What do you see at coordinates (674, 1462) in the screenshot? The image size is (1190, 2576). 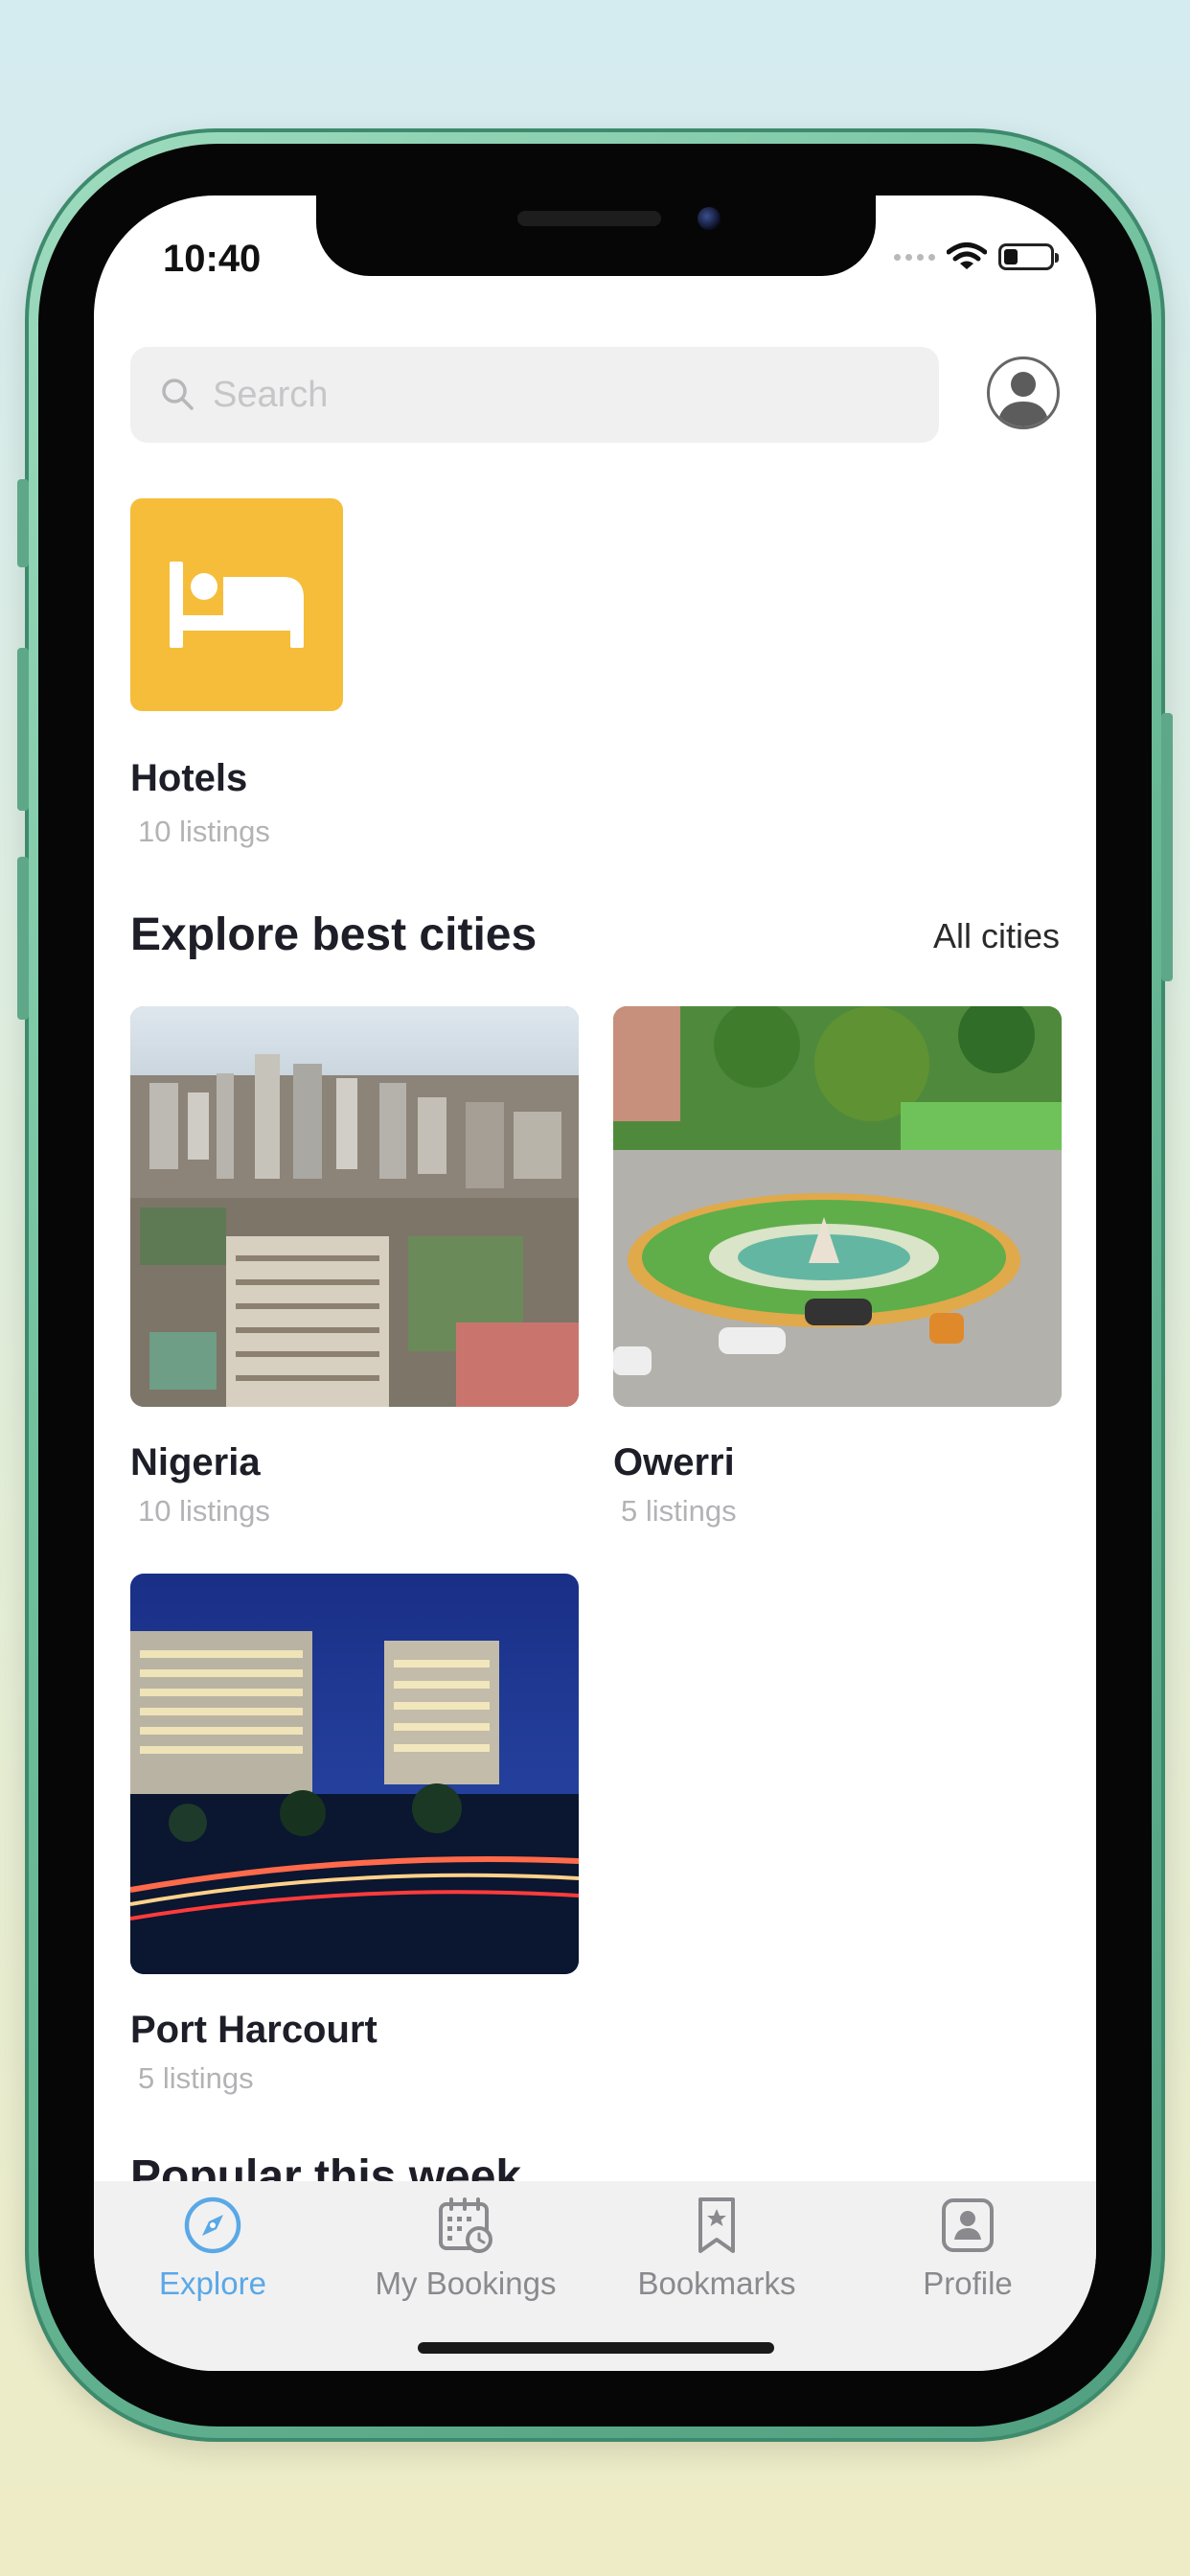 I see `city-name: Owerri` at bounding box center [674, 1462].